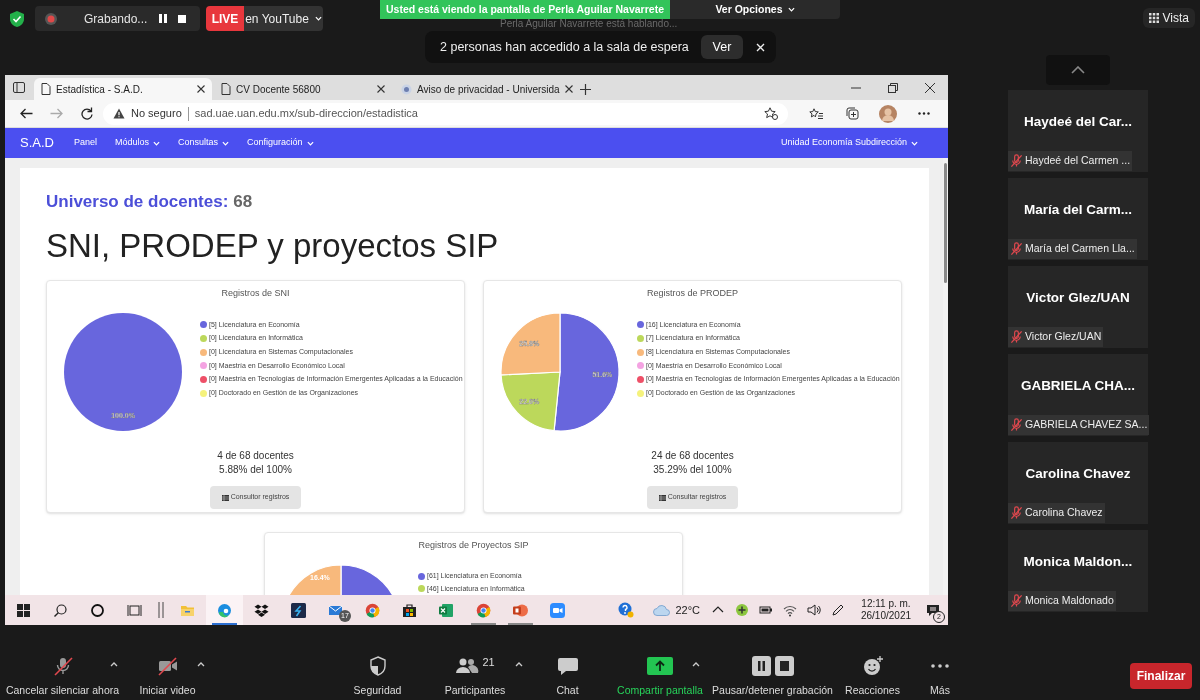  I want to click on toolbar-button: Chat, so click(567, 676).